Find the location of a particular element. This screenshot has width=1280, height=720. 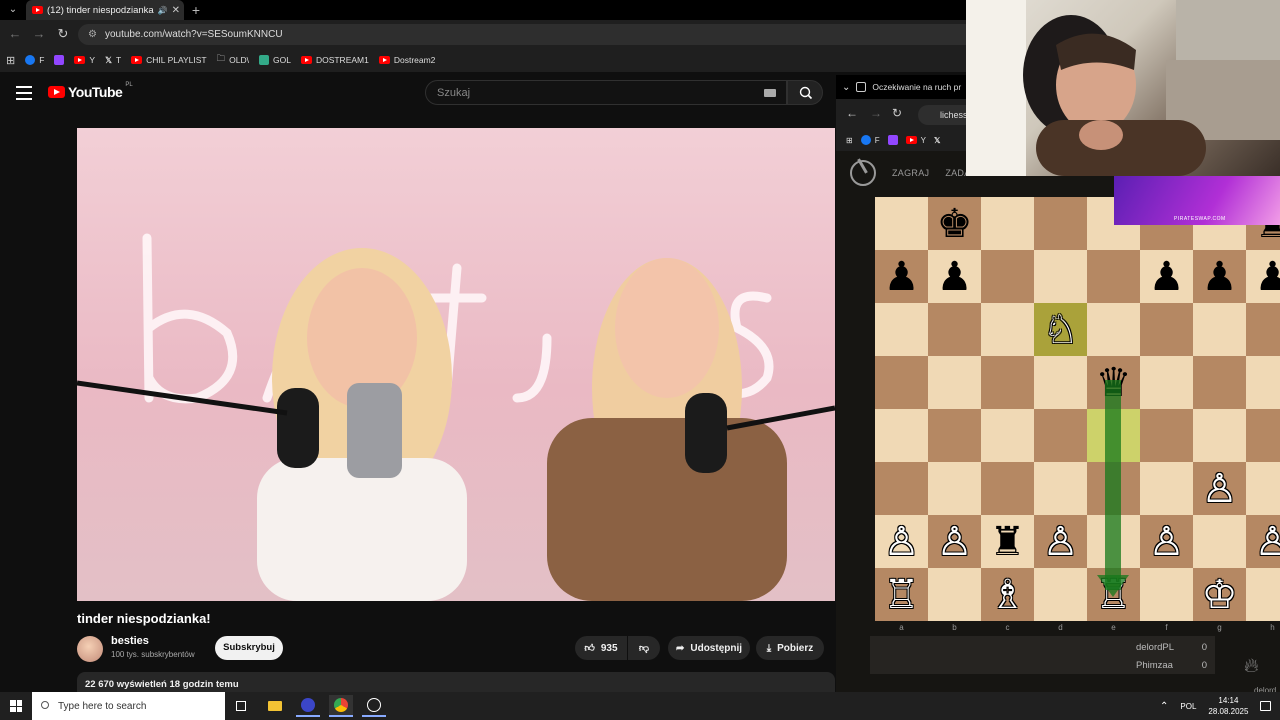

speaker-icon: 🔊 is located at coordinates (163, 10).